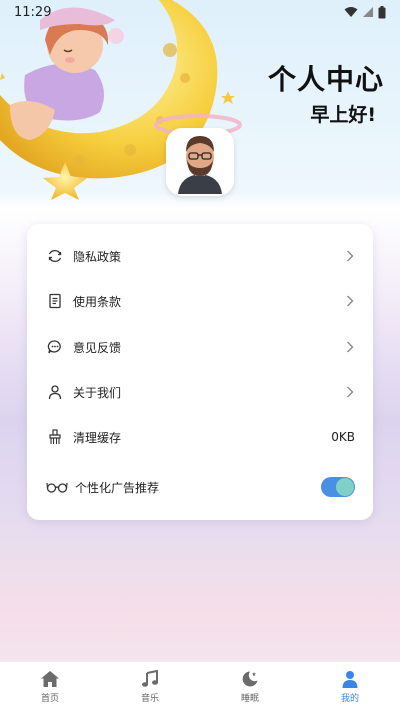 The height and width of the screenshot is (712, 400). I want to click on home-icon, so click(50, 679).